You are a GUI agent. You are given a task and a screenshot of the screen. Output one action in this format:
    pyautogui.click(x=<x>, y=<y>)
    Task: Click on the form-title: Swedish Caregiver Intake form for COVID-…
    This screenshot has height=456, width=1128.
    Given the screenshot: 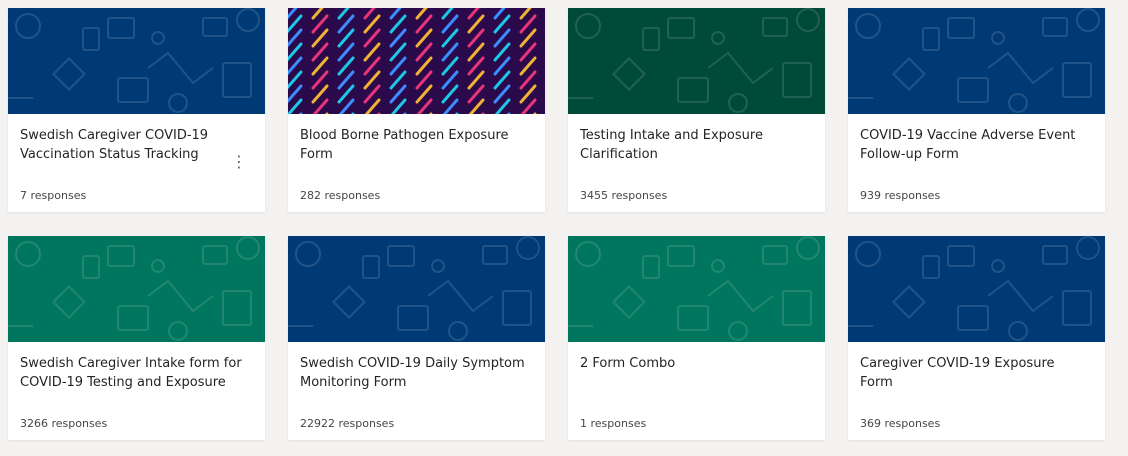 What is the action you would take?
    pyautogui.click(x=132, y=373)
    